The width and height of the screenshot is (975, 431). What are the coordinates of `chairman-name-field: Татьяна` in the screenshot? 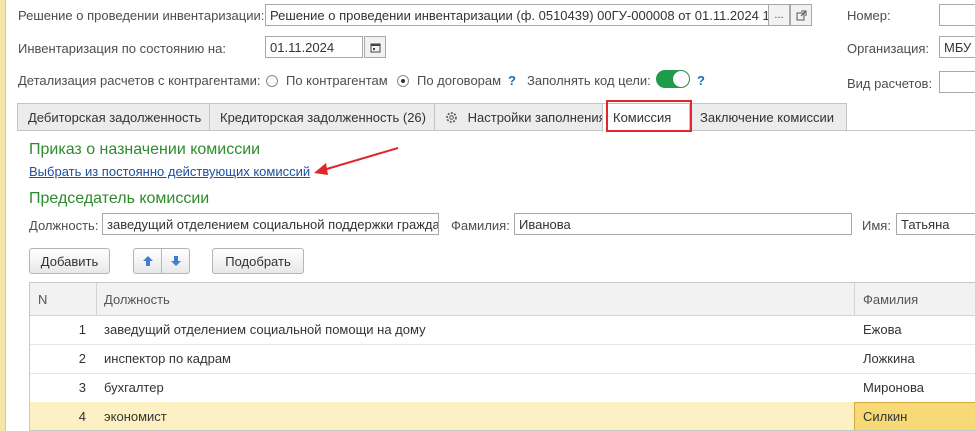 It's located at (935, 224).